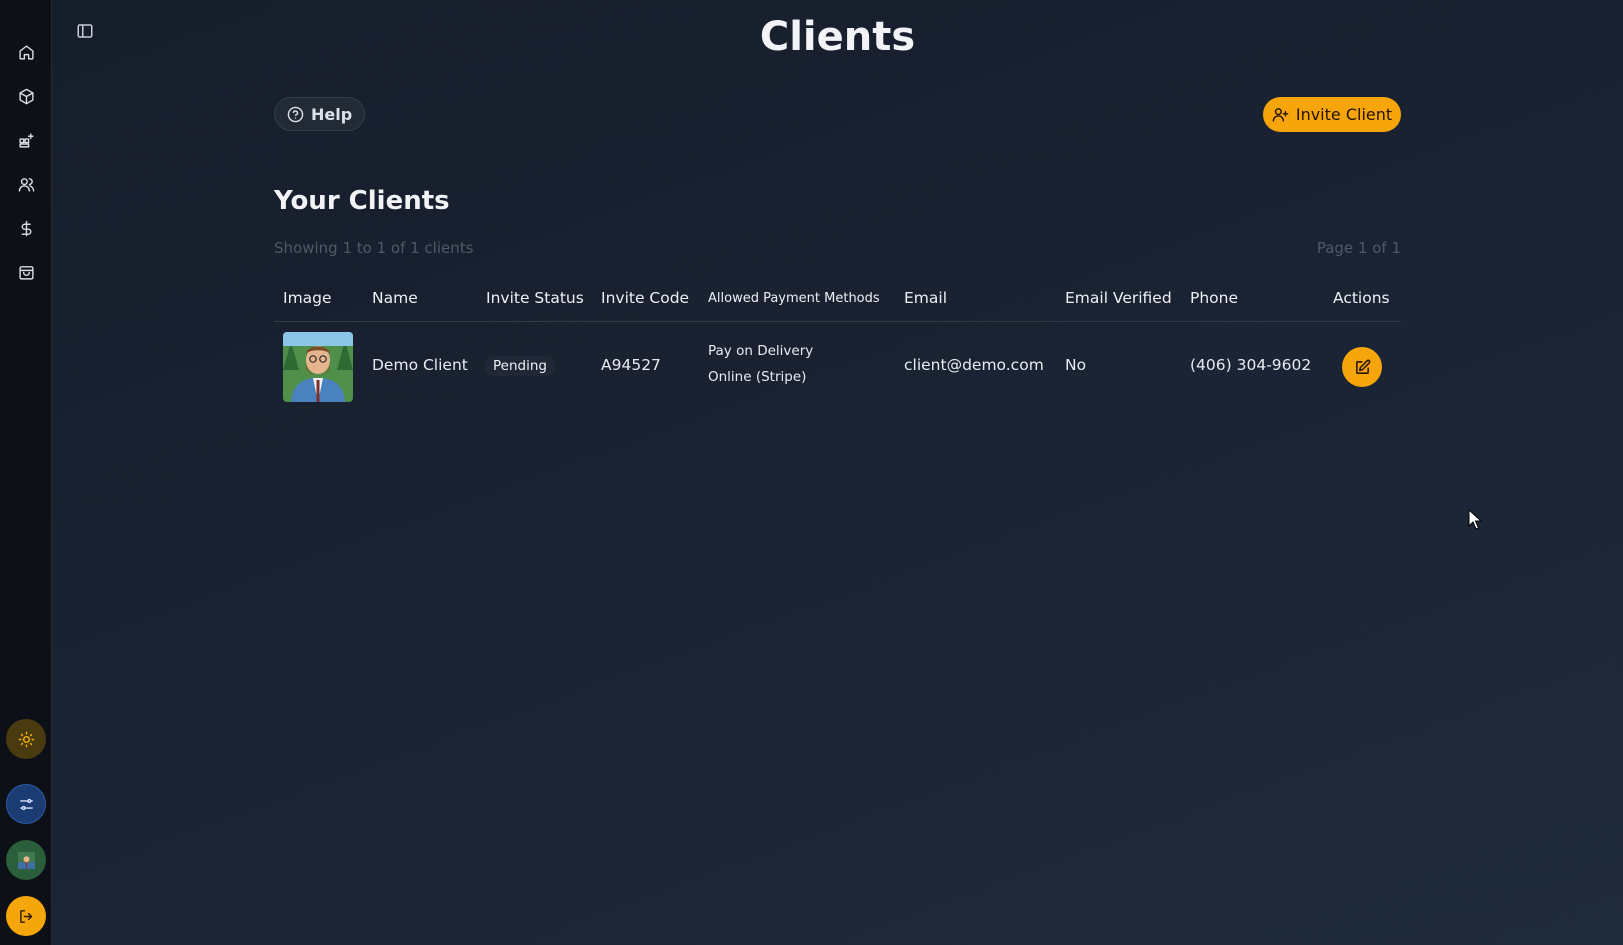 The width and height of the screenshot is (1623, 945). What do you see at coordinates (794, 298) in the screenshot?
I see `column-header: Allowed Payment Methods` at bounding box center [794, 298].